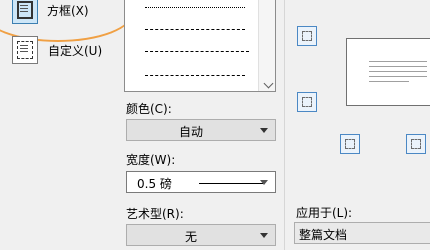 The width and height of the screenshot is (430, 250). I want to click on left-border-icon, so click(350, 144).